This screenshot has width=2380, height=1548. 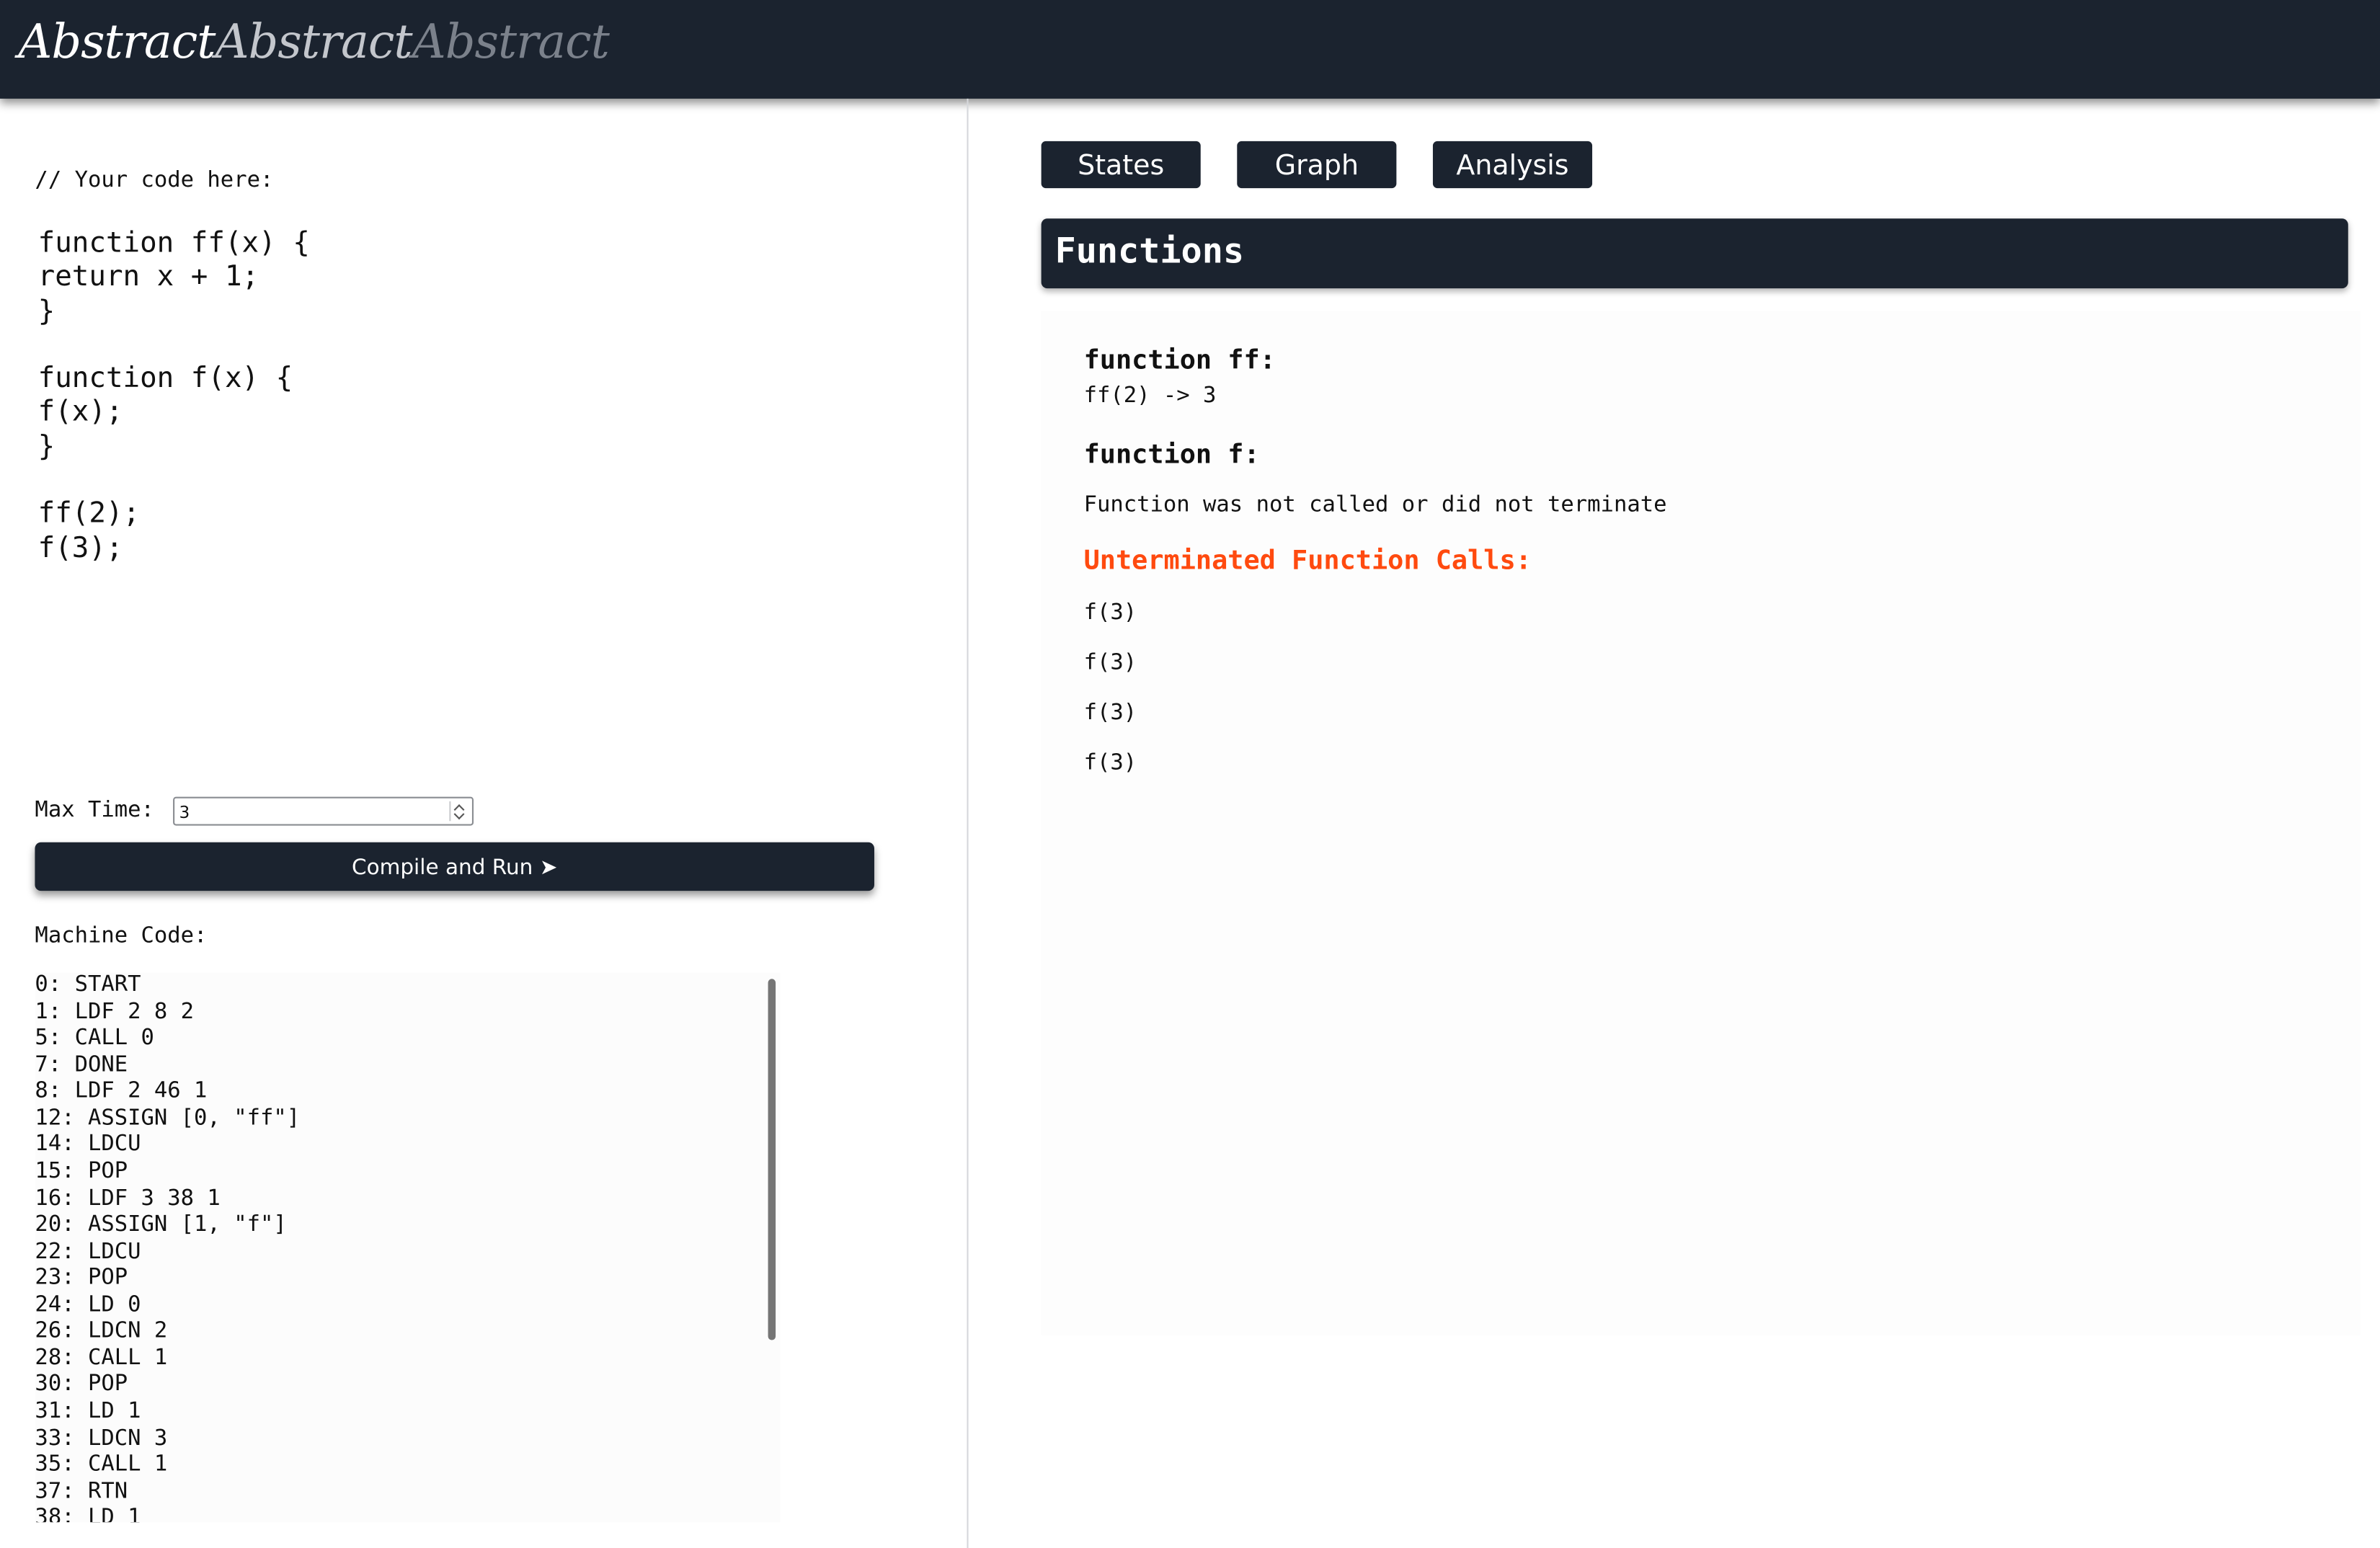 What do you see at coordinates (1317, 165) in the screenshot?
I see `tab-graph: Graph` at bounding box center [1317, 165].